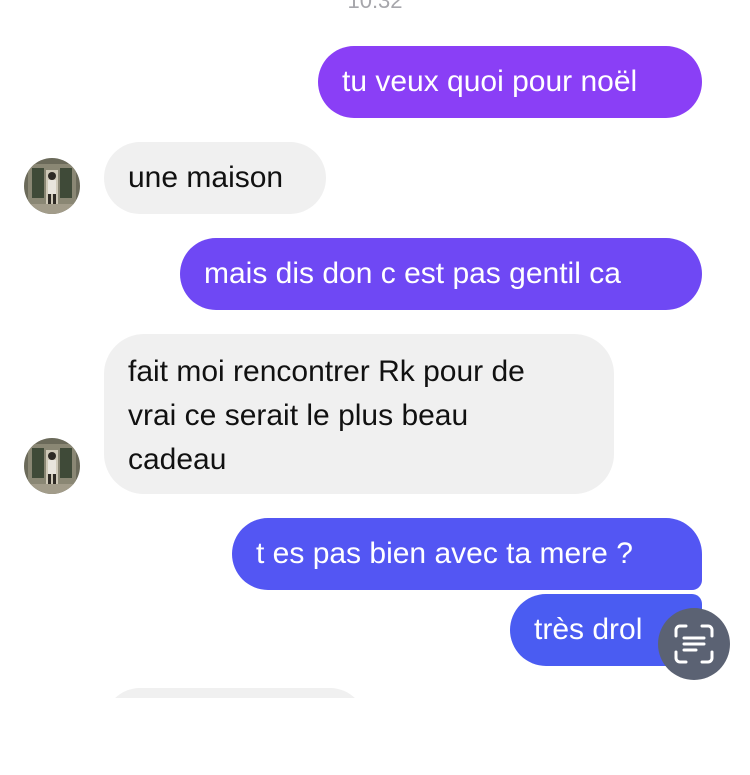 This screenshot has height=775, width=750. I want to click on live-text-scan-button, so click(694, 644).